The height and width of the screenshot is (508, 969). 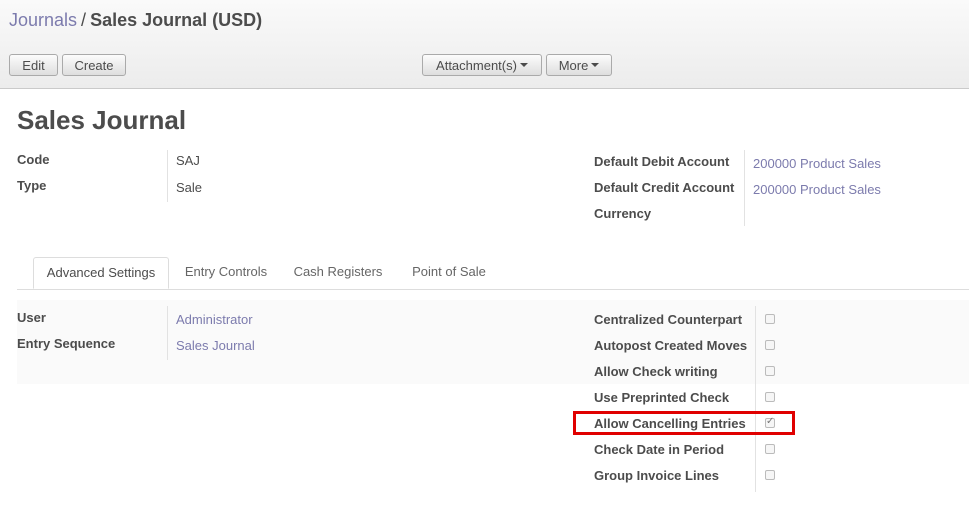 I want to click on entry-sequence-link: Sales Journal, so click(x=215, y=345).